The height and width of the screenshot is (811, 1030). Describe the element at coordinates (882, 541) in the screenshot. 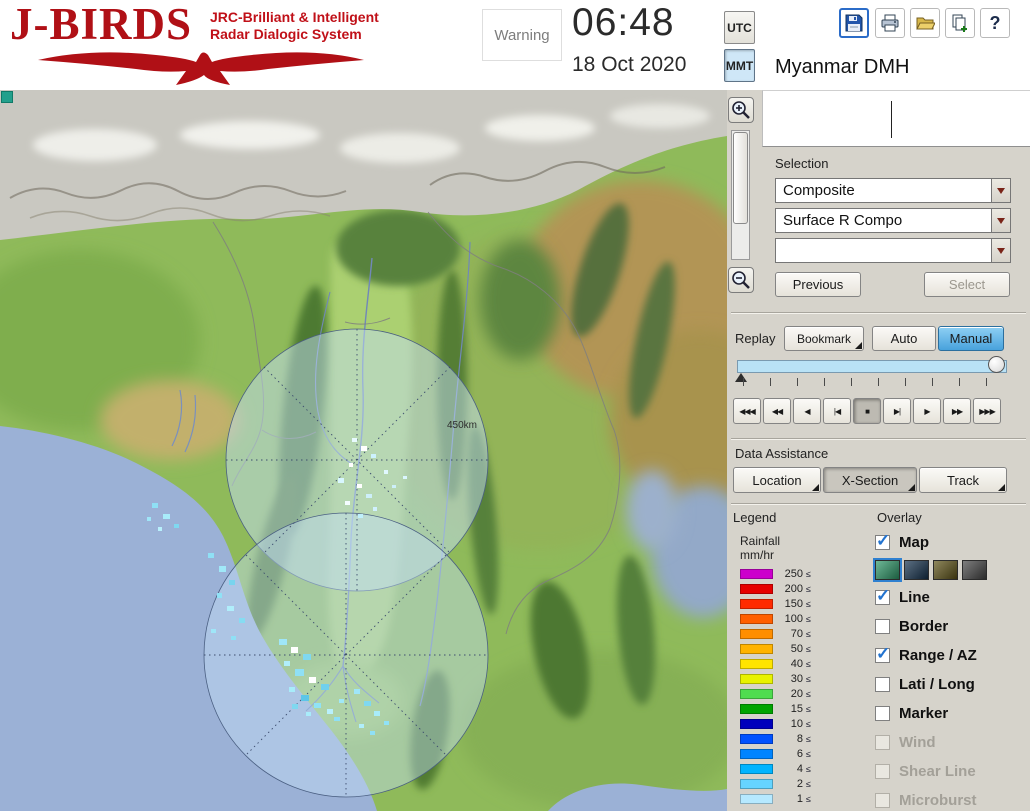

I see `map-checkbox` at that location.